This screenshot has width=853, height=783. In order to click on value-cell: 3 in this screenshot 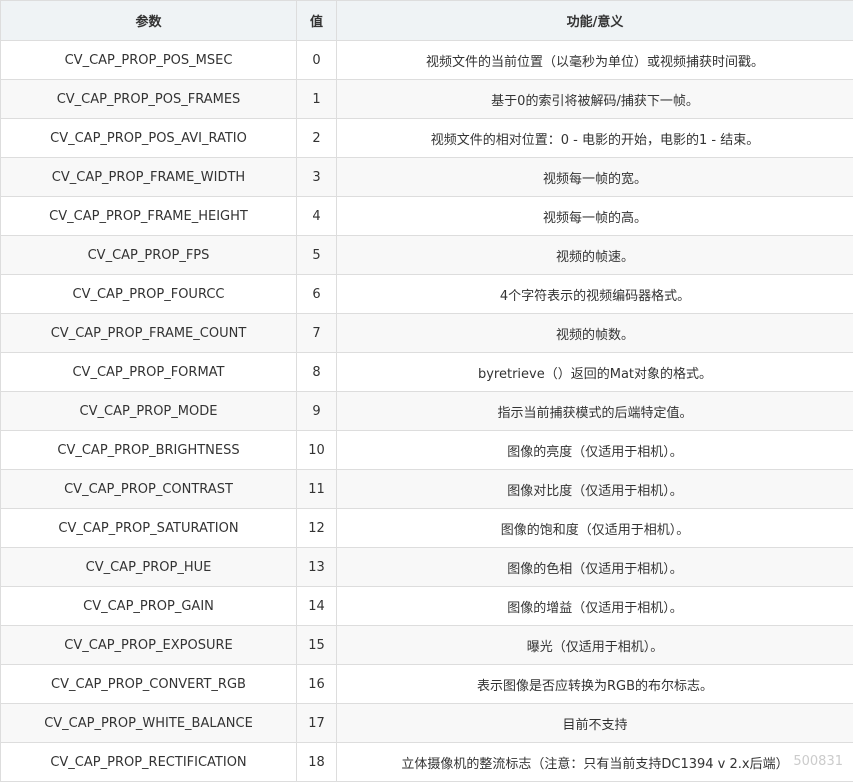, I will do `click(316, 177)`.